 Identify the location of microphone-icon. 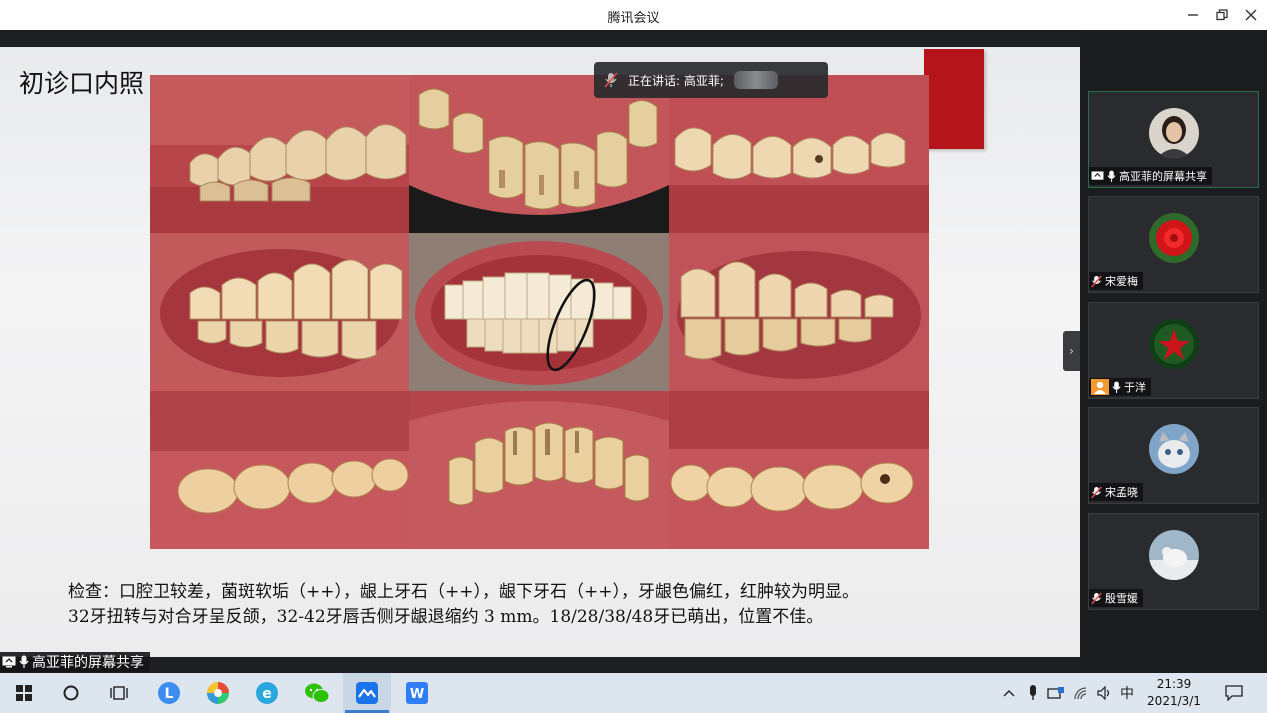
(1033, 692).